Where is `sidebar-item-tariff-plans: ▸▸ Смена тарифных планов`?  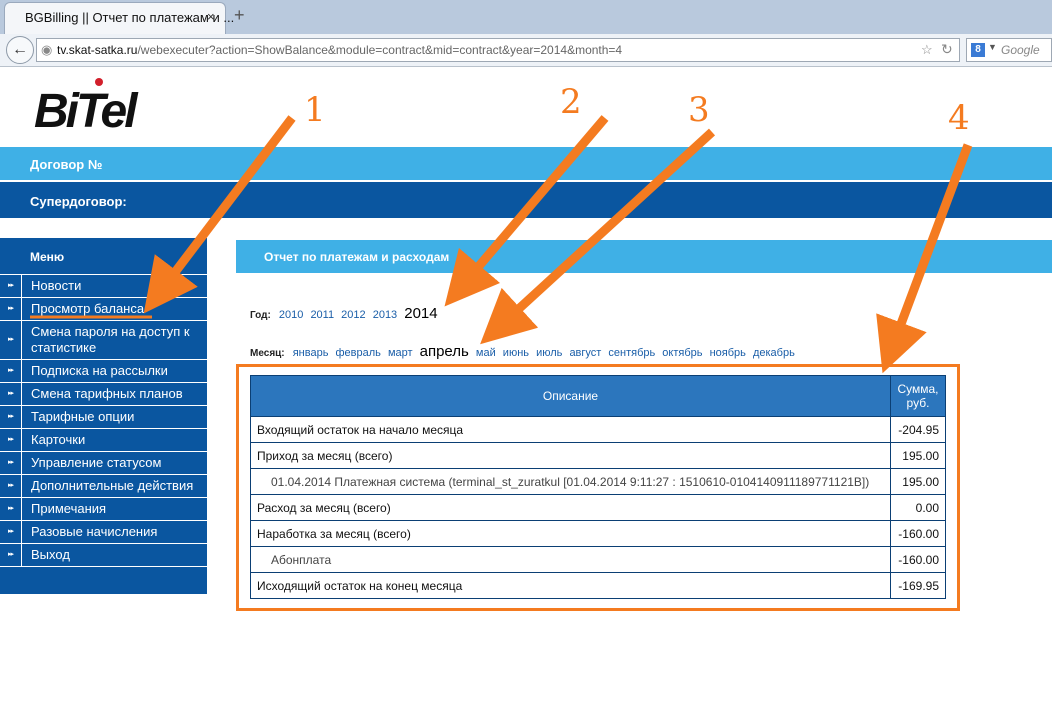
sidebar-item-tariff-plans: ▸▸ Смена тарифных планов is located at coordinates (103, 394).